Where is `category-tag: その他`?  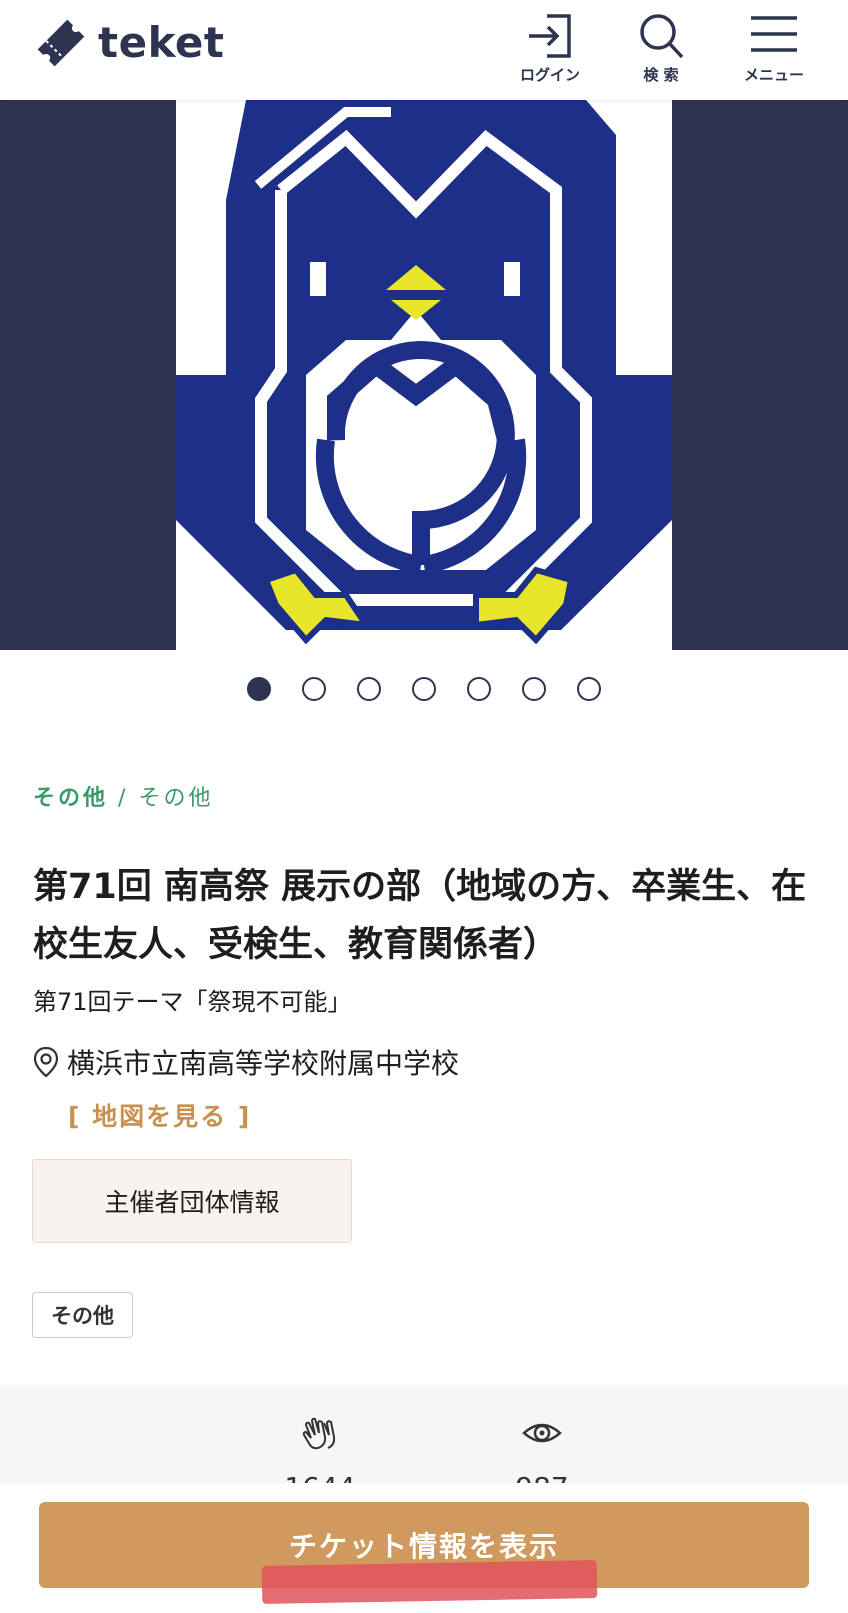 category-tag: その他 is located at coordinates (82, 1315).